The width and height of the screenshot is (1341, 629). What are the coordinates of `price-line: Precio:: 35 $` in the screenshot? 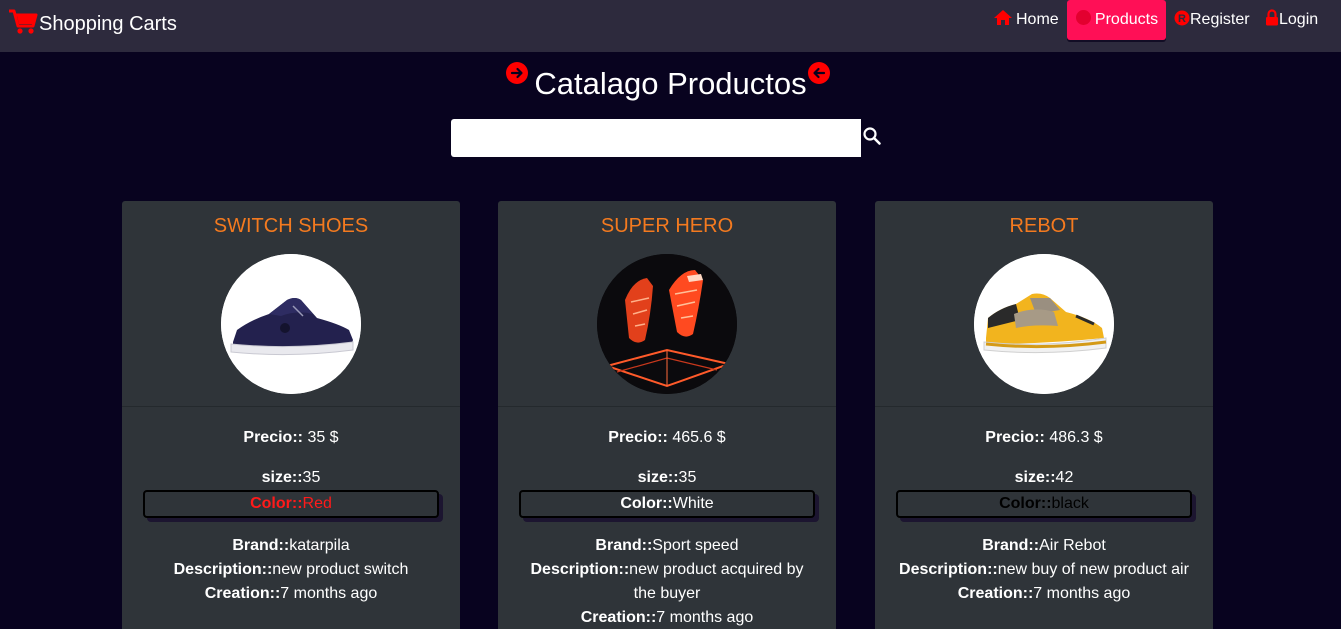 It's located at (291, 438).